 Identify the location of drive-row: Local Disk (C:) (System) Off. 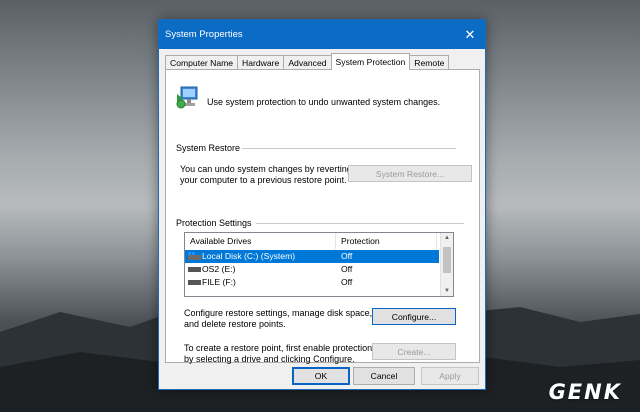
(312, 256).